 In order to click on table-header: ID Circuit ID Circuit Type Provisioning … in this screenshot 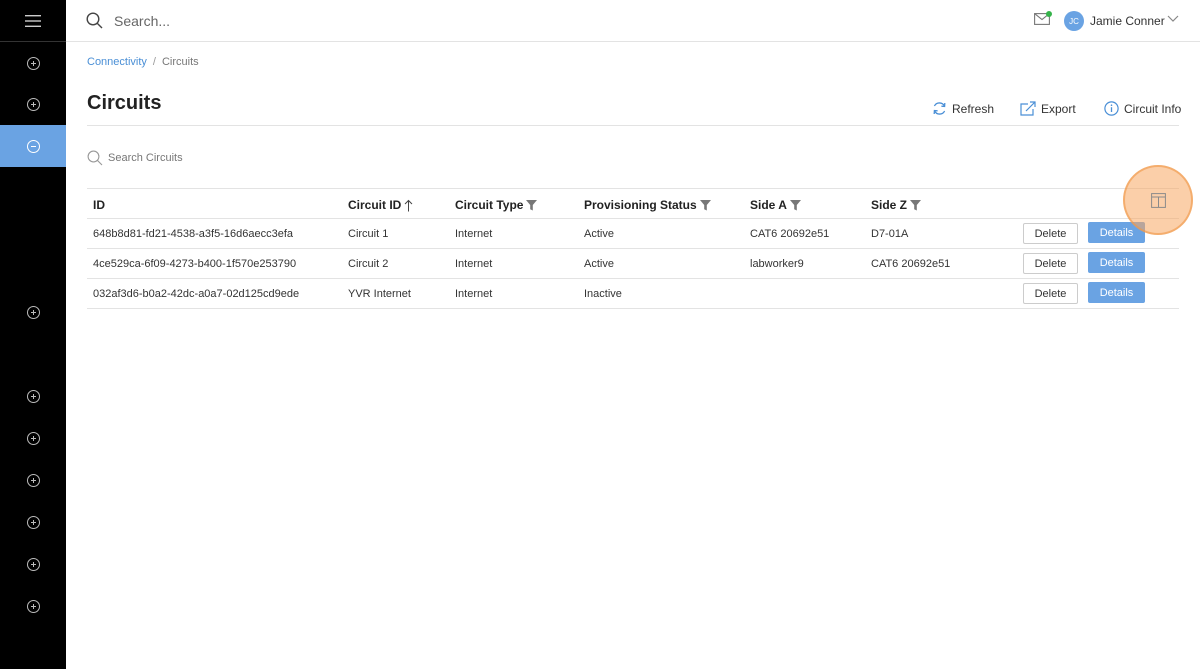, I will do `click(633, 203)`.